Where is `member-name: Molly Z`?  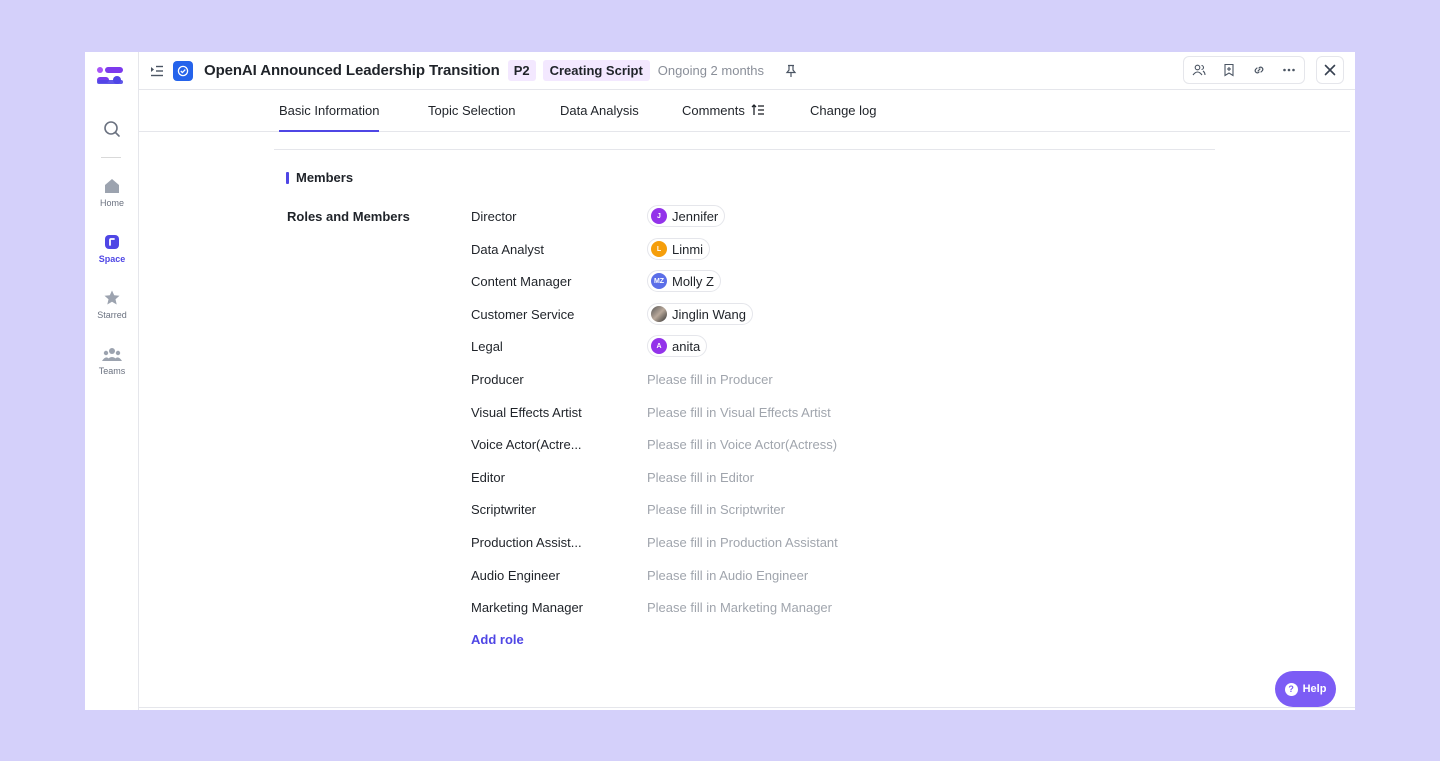
member-name: Molly Z is located at coordinates (693, 281).